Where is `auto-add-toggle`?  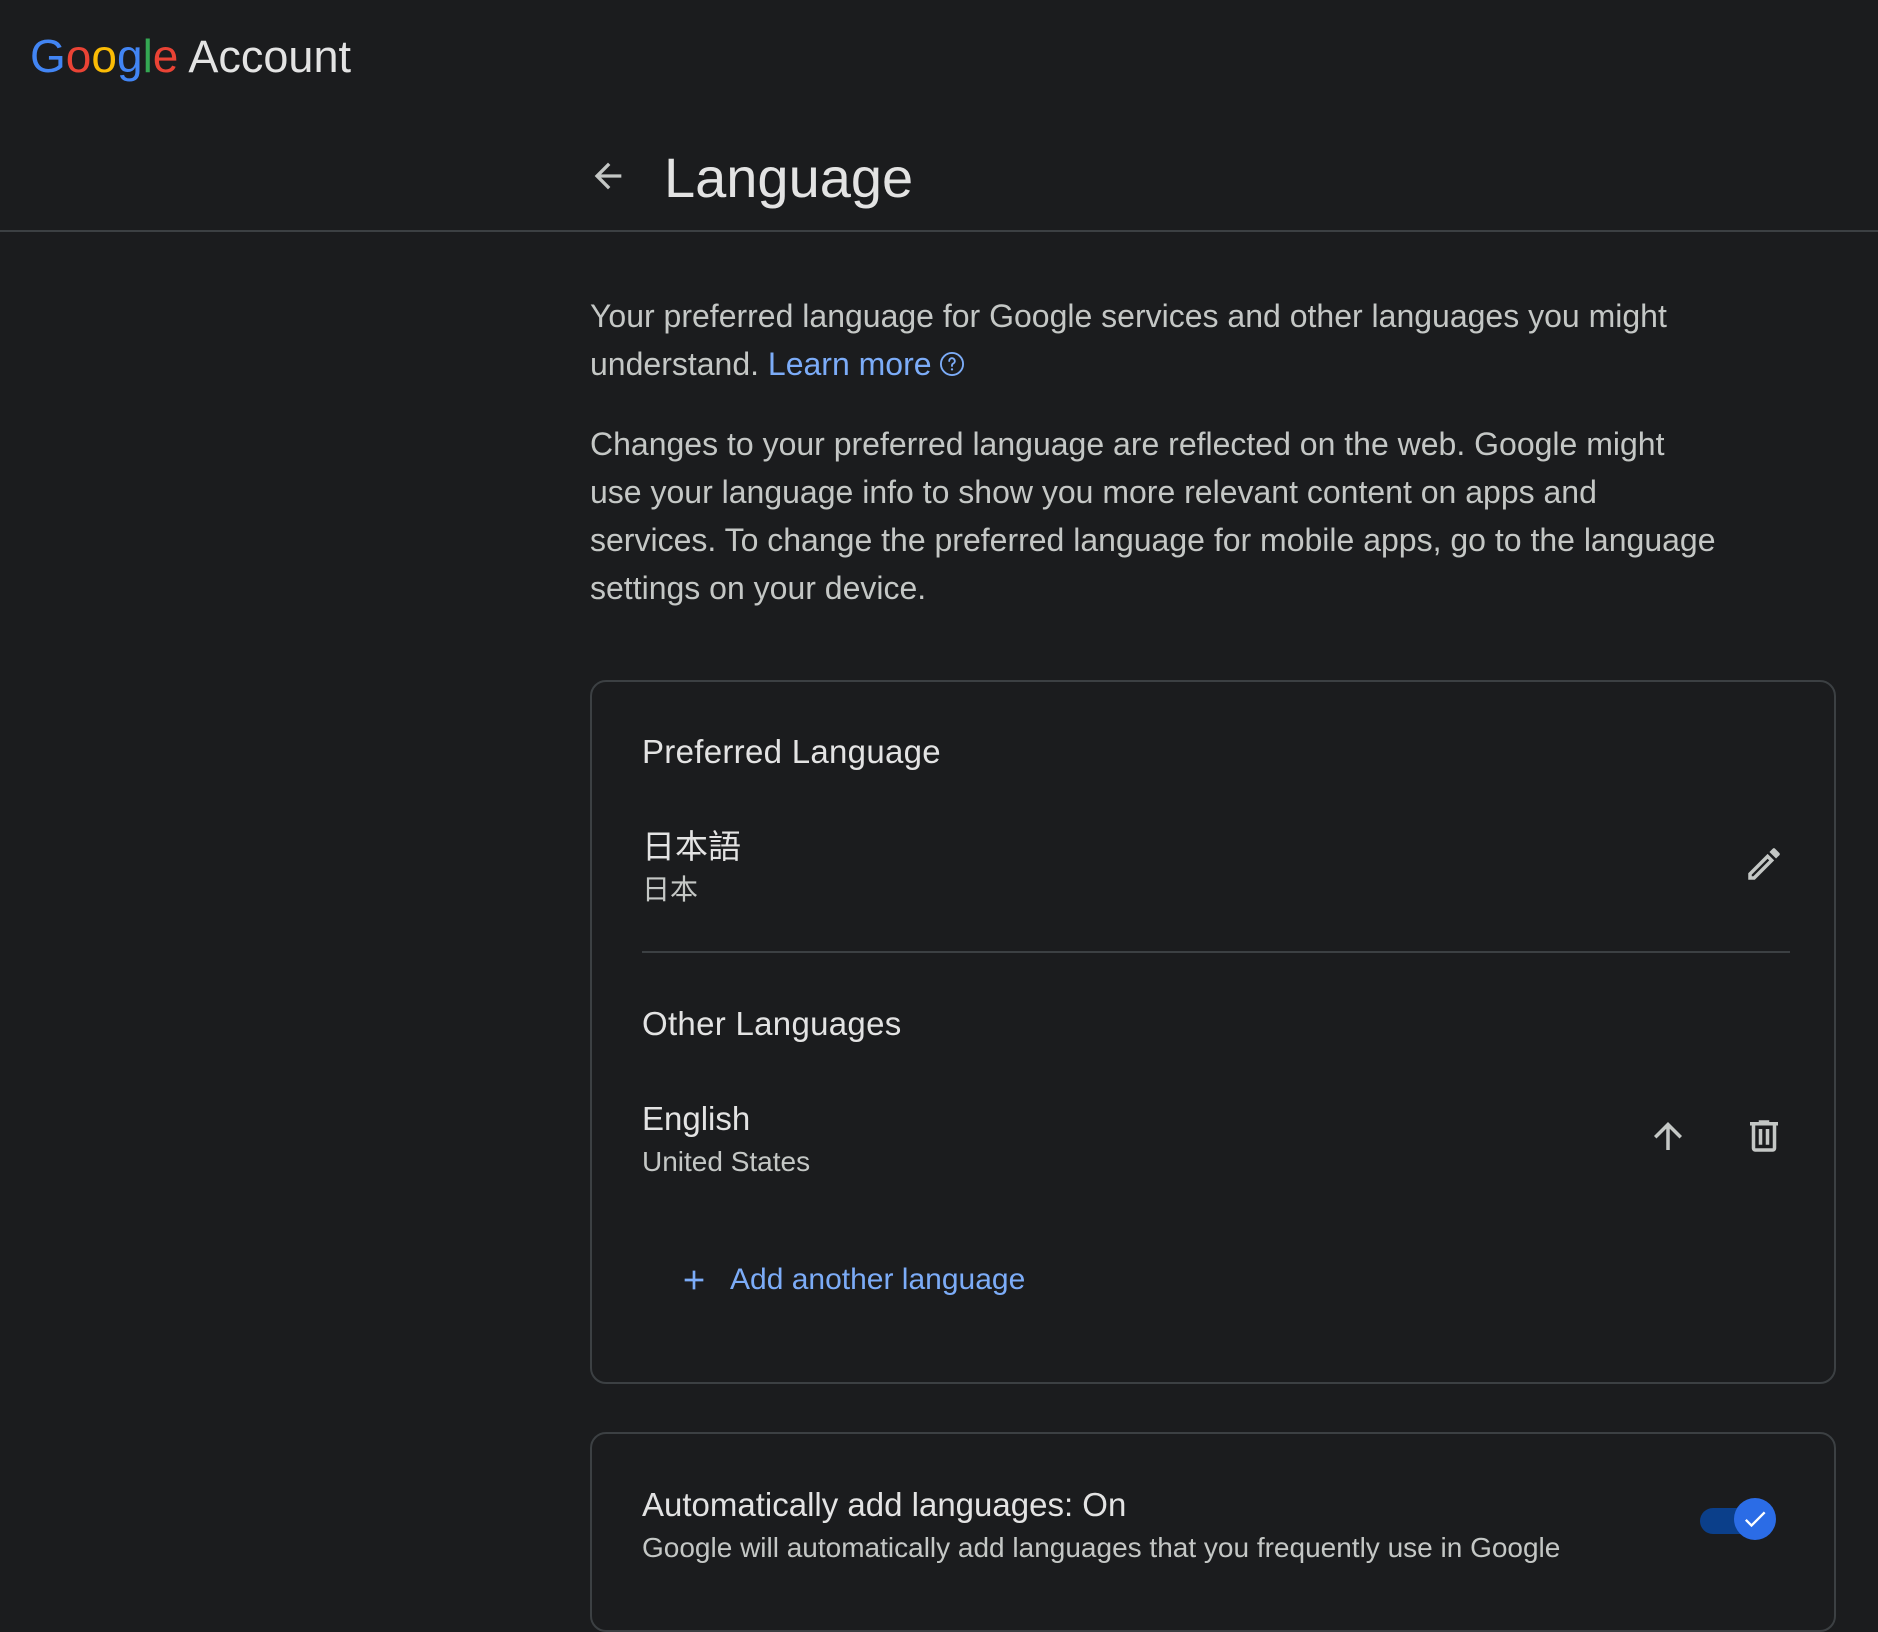 auto-add-toggle is located at coordinates (1738, 1519).